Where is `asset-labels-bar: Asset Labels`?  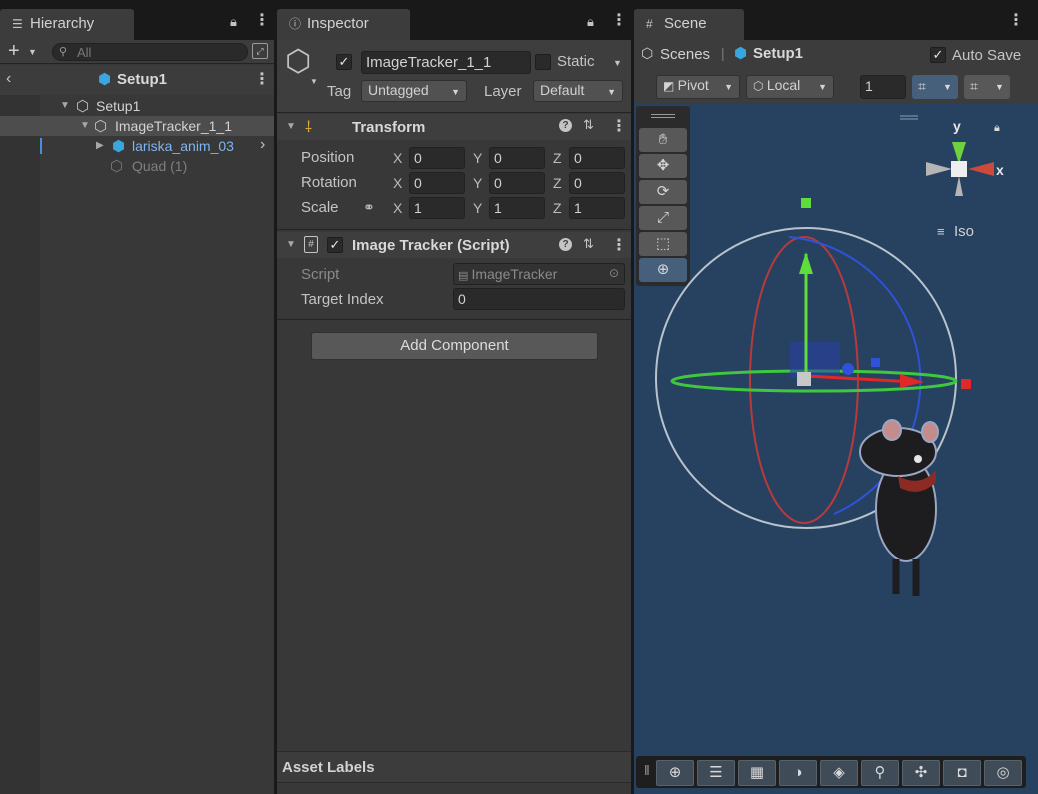
asset-labels-bar: Asset Labels is located at coordinates (454, 767).